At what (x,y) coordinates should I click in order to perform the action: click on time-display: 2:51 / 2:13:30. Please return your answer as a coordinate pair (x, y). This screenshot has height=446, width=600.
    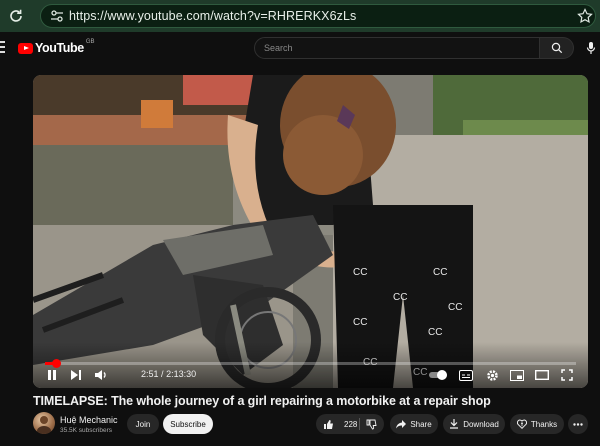
    Looking at the image, I should click on (168, 374).